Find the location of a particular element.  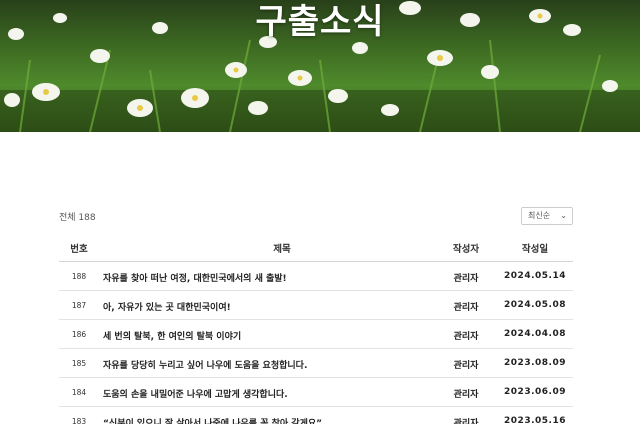

post-number: 183 is located at coordinates (79, 420).